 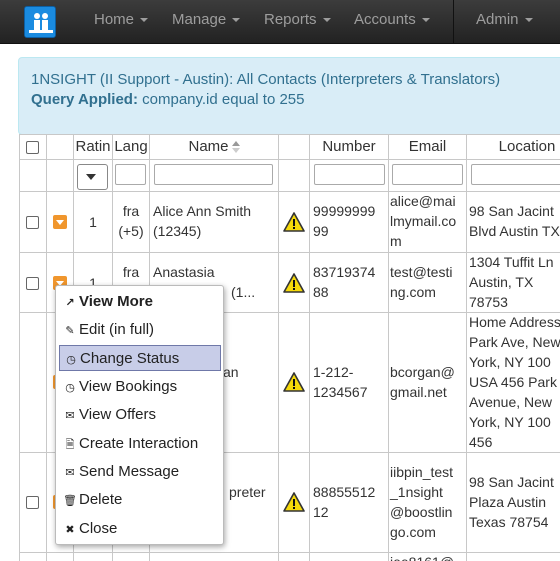 What do you see at coordinates (350, 282) in the screenshot?
I see `row-number: 83719374 88` at bounding box center [350, 282].